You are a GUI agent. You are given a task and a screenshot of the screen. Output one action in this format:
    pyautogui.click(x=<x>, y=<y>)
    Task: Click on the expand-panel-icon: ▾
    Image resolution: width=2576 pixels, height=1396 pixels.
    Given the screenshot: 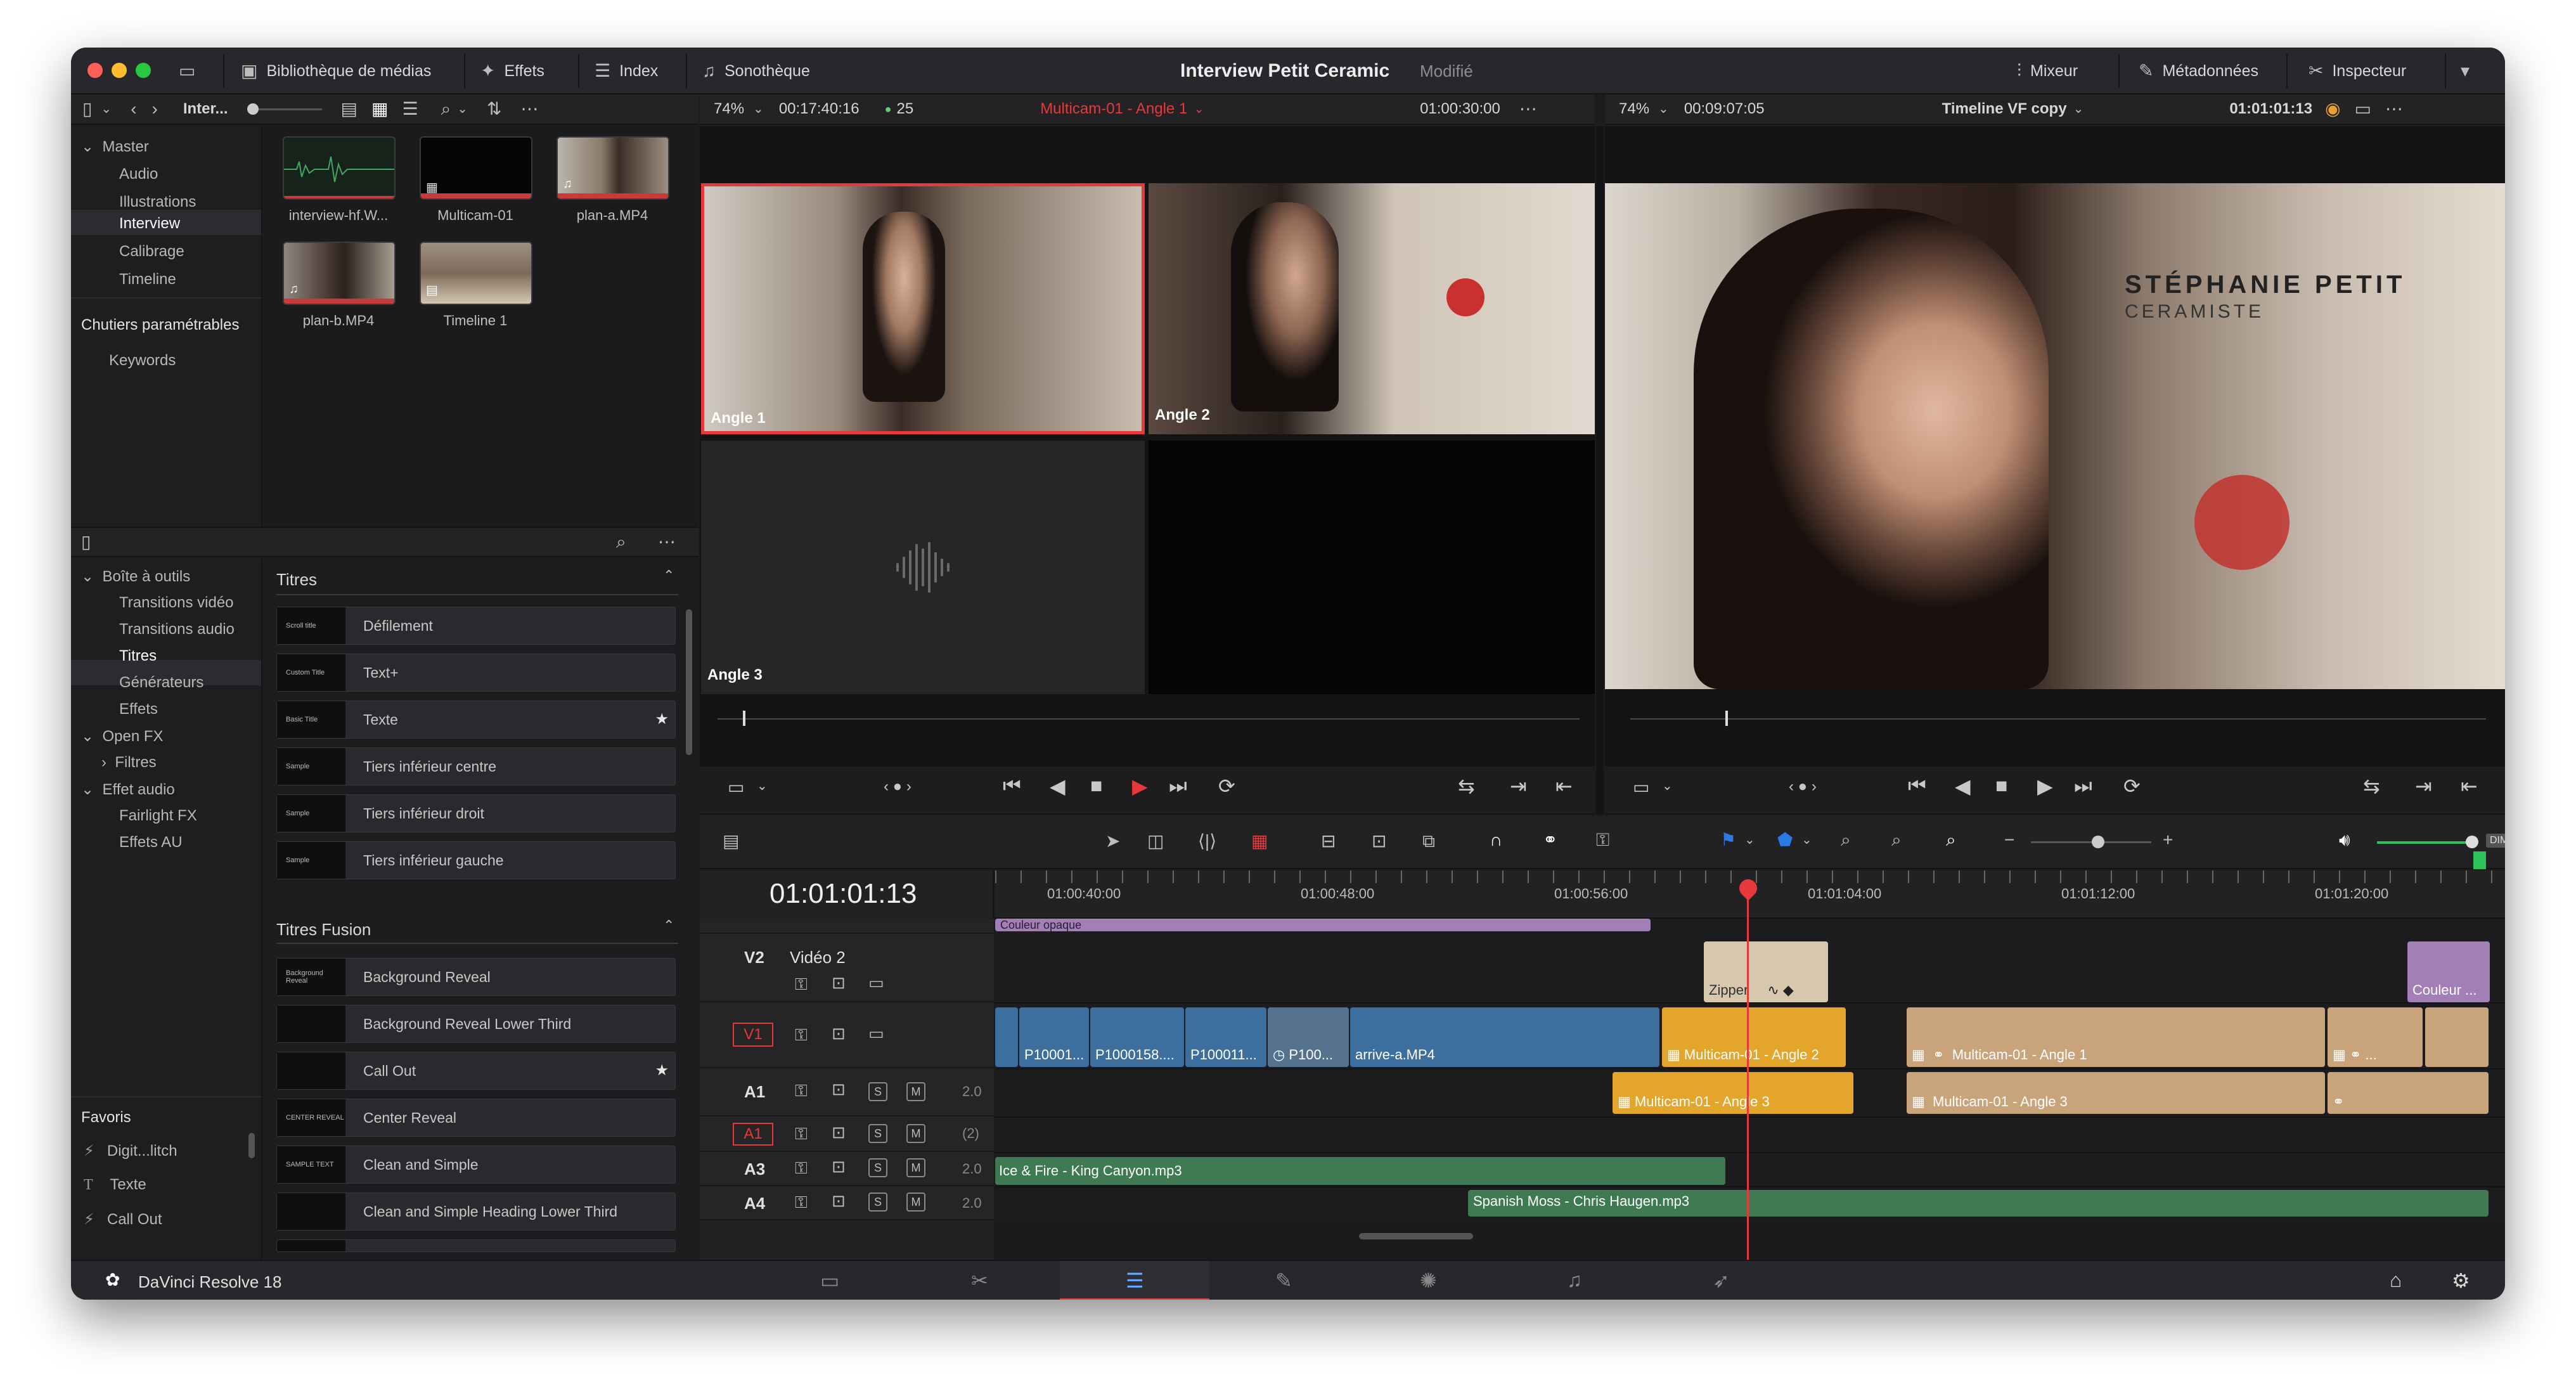 What is the action you would take?
    pyautogui.click(x=2465, y=71)
    